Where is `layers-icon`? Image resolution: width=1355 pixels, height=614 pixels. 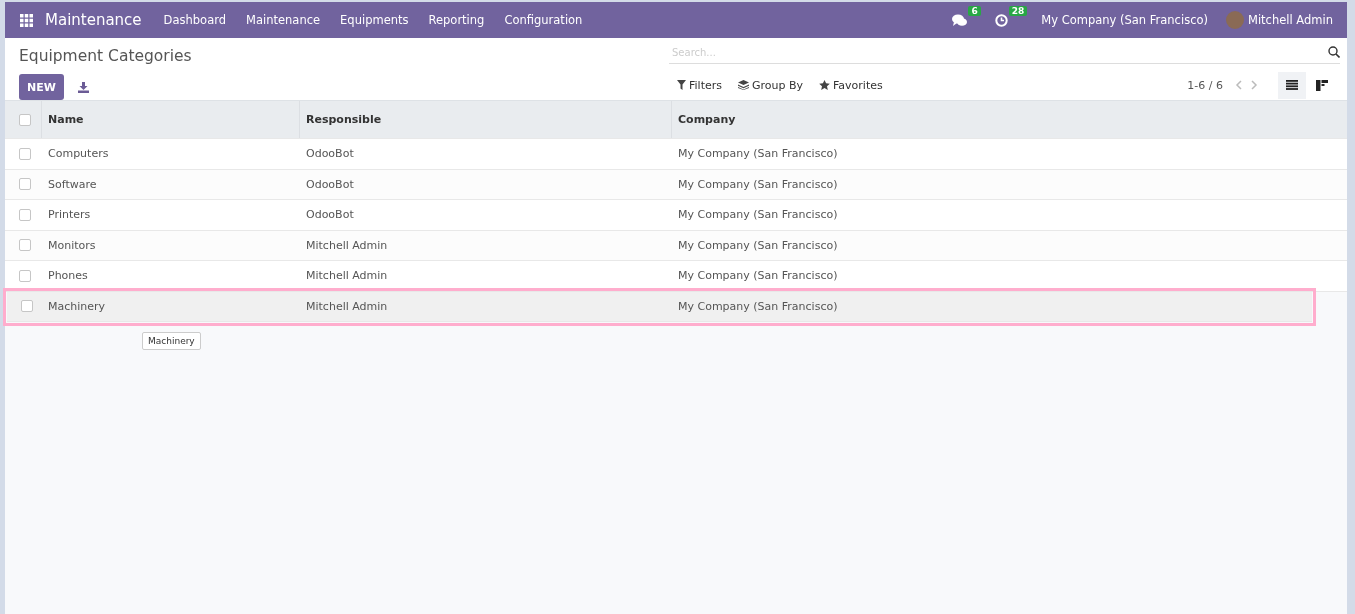
layers-icon is located at coordinates (743, 85).